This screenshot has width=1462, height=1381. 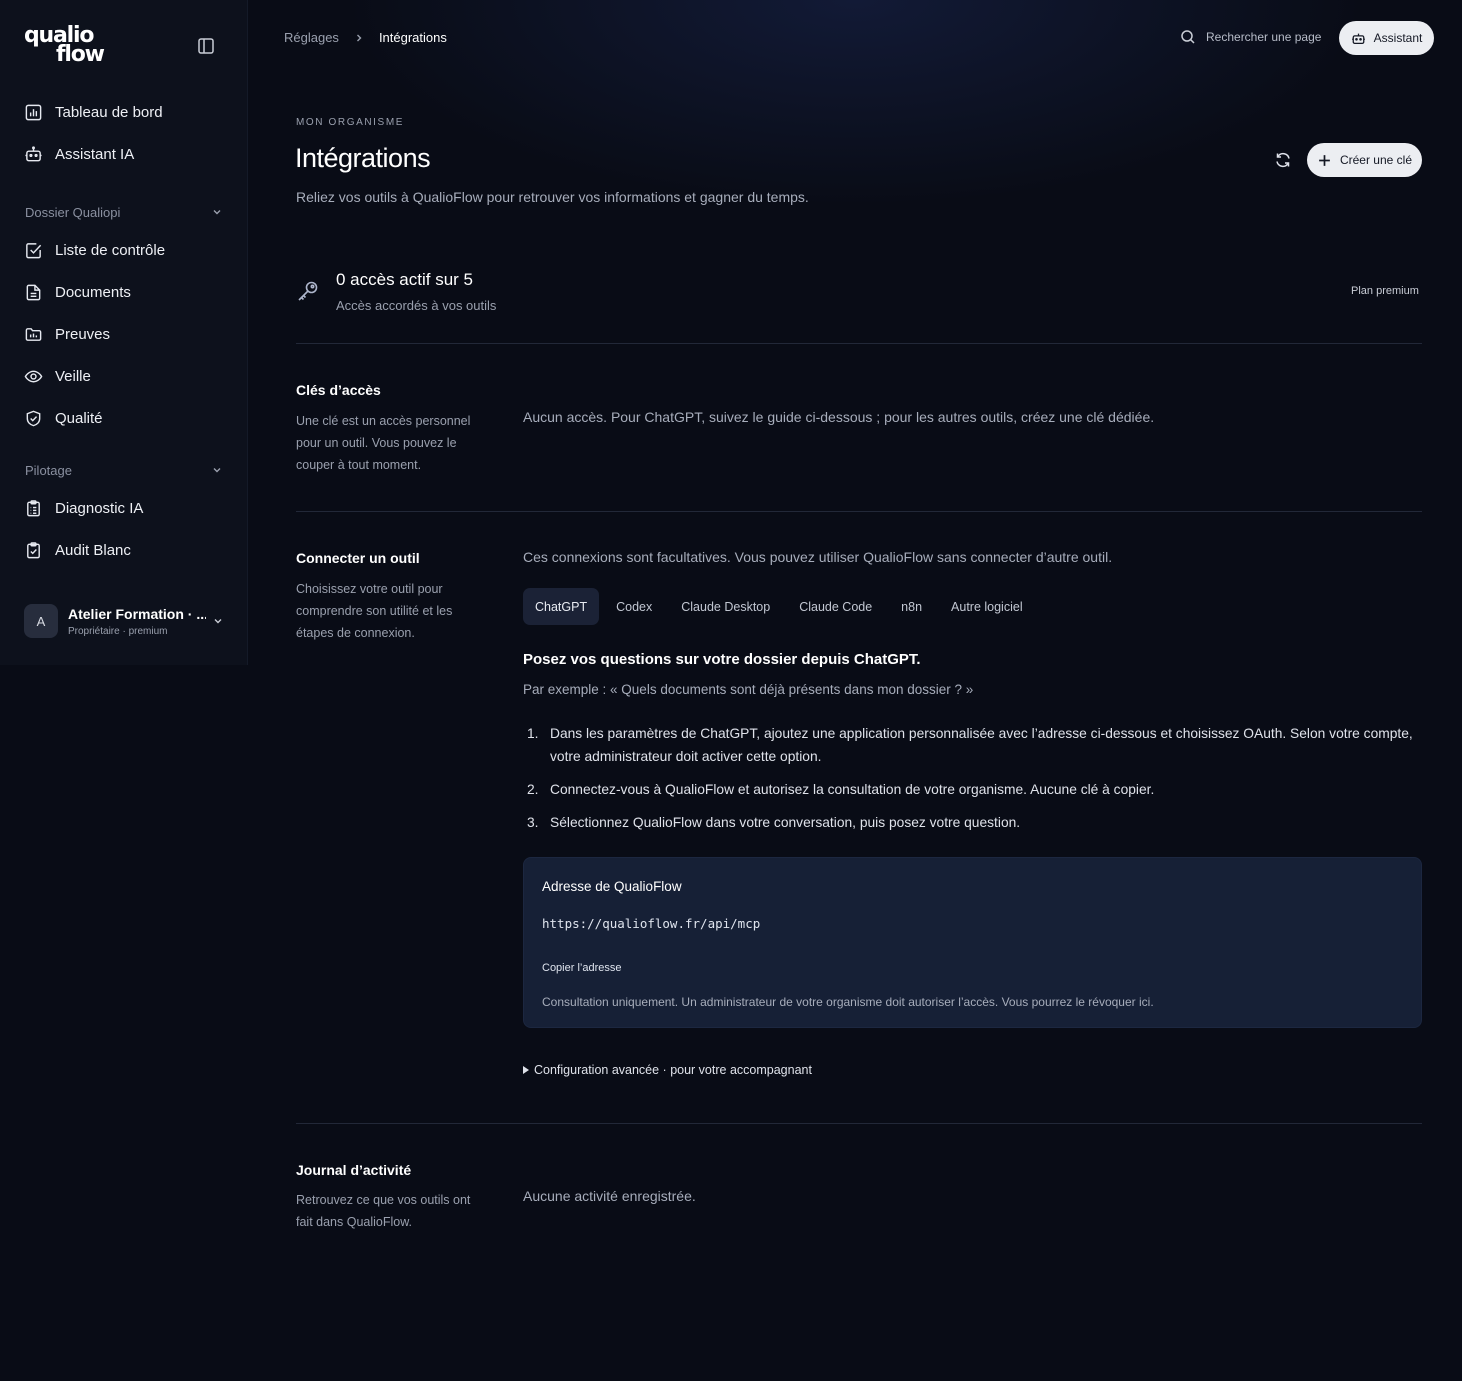 What do you see at coordinates (350, 122) in the screenshot?
I see `page-eyebrow: MON ORGANISME` at bounding box center [350, 122].